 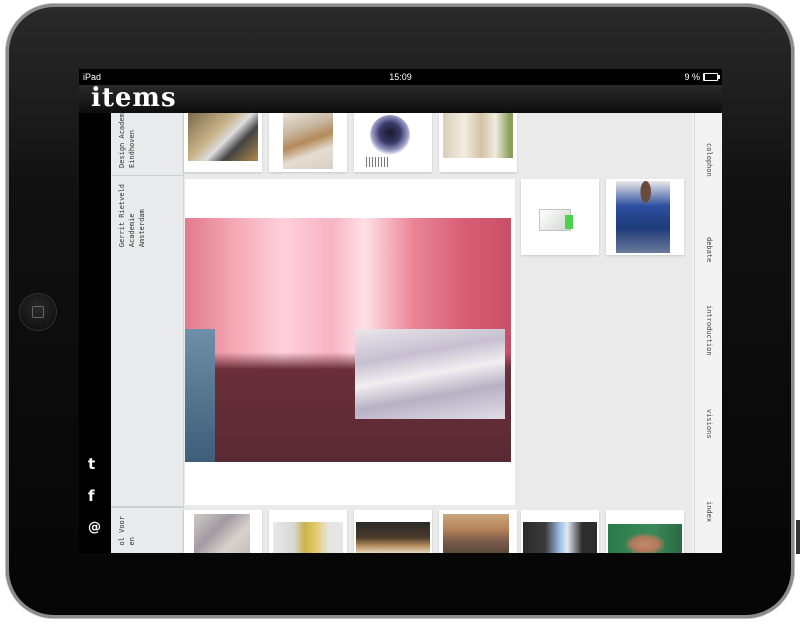 I want to click on stage-lights-photo, so click(x=393, y=537).